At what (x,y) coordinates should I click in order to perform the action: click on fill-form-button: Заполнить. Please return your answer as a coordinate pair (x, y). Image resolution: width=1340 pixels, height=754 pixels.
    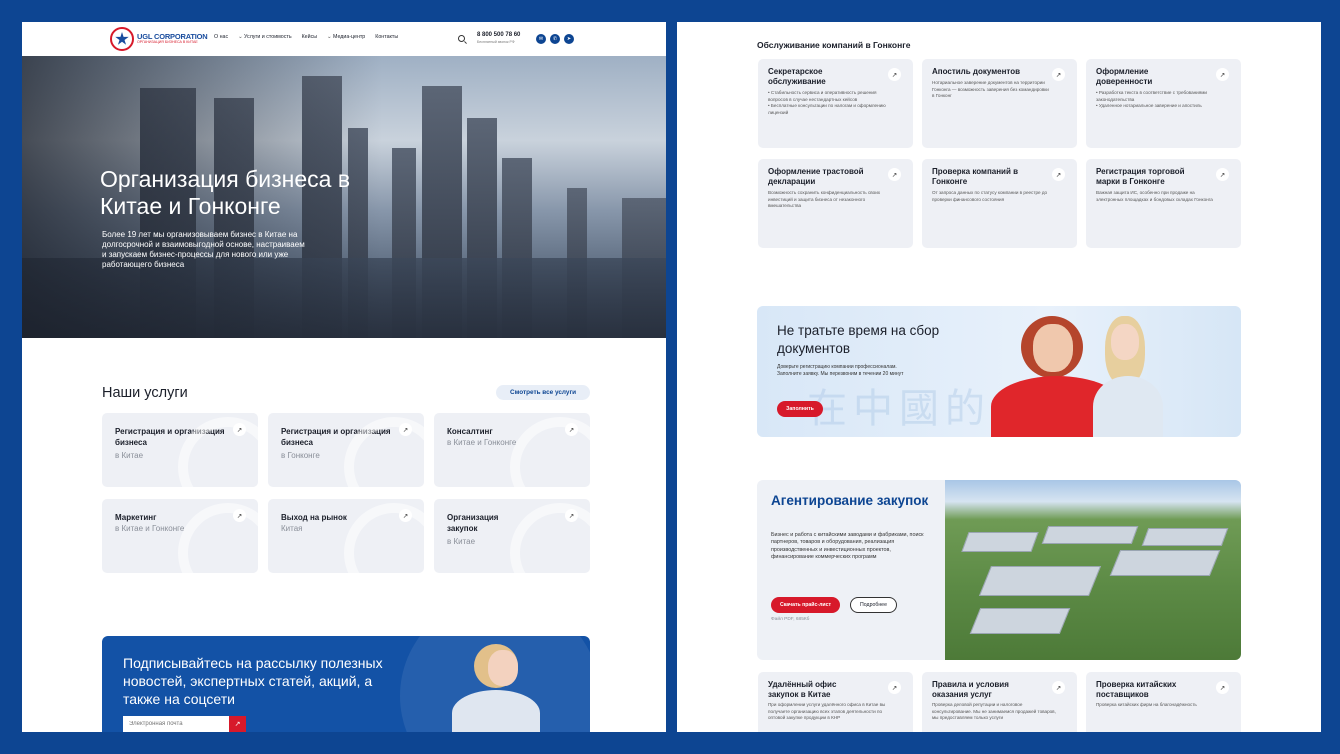
    Looking at the image, I should click on (800, 409).